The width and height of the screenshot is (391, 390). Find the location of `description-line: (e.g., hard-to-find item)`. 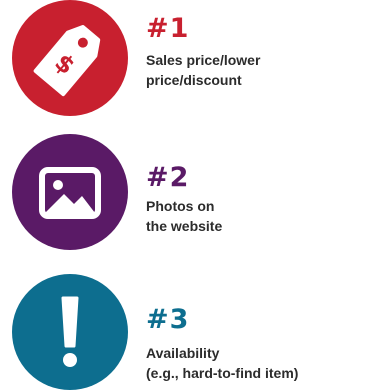

description-line: (e.g., hard-to-find item) is located at coordinates (222, 373).